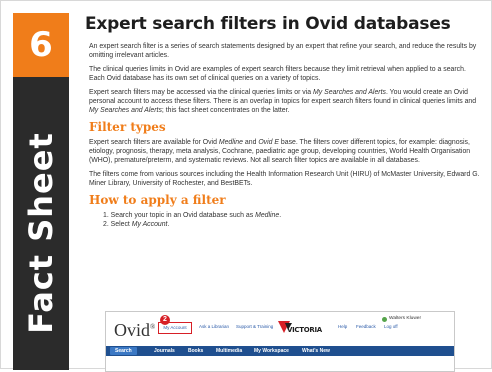  Describe the element at coordinates (268, 142) in the screenshot. I see `text-run-italic: Ovid E` at that location.